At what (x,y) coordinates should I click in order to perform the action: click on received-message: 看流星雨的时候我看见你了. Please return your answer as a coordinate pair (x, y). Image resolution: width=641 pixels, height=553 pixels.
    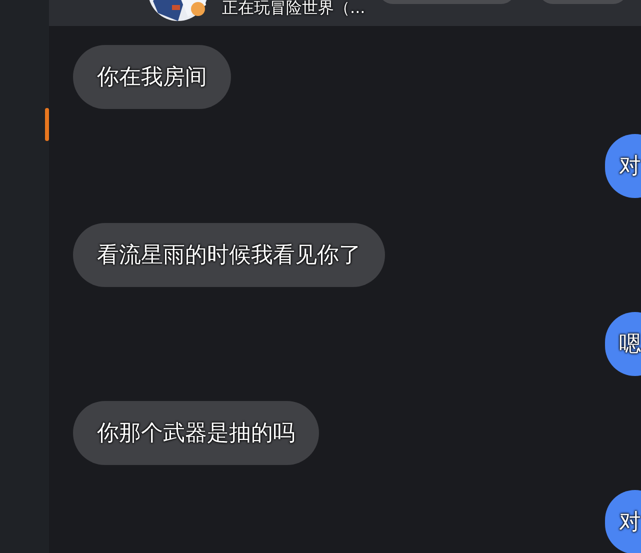
    Looking at the image, I should click on (229, 255).